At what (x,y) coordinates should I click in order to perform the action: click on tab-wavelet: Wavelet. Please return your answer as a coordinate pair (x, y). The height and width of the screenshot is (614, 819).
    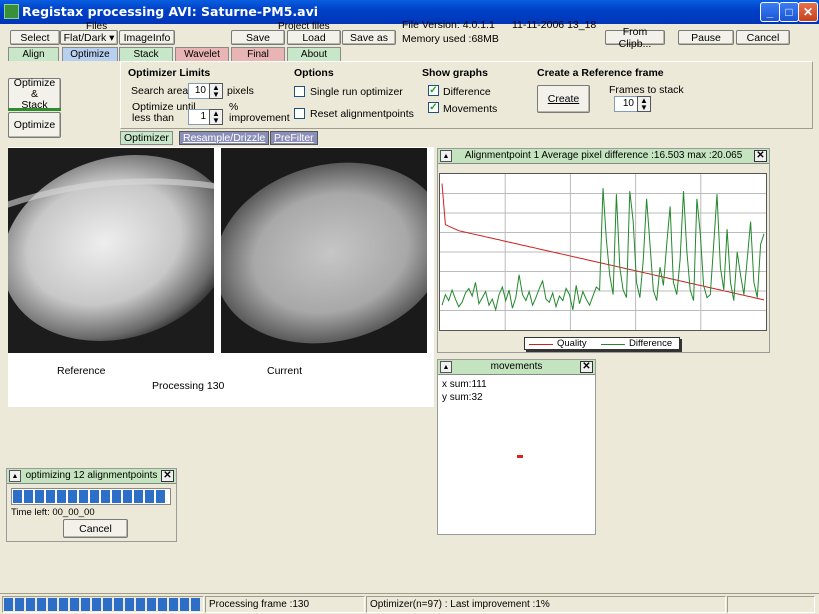
    Looking at the image, I should click on (202, 54).